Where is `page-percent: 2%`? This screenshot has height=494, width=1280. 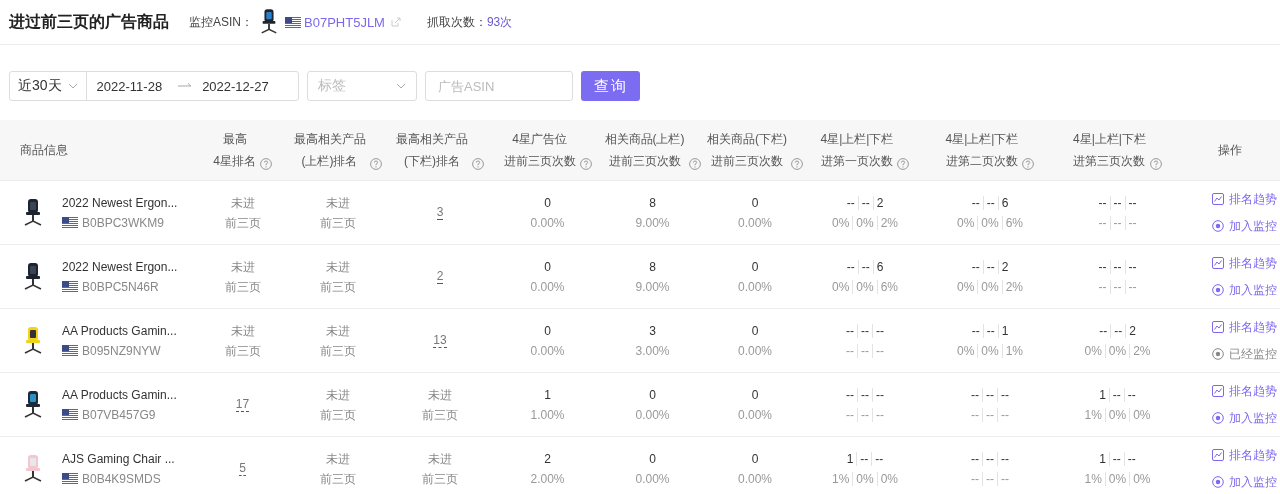 page-percent: 2% is located at coordinates (1141, 350).